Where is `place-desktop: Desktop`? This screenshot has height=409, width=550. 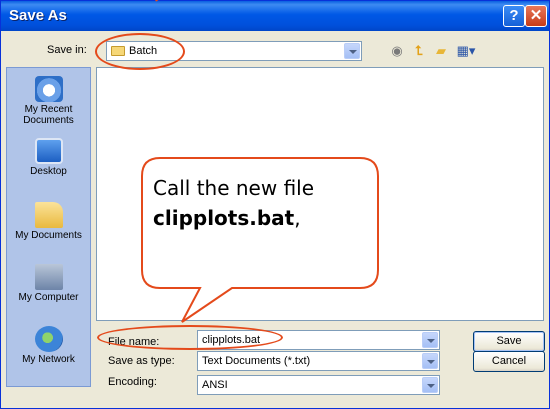 place-desktop: Desktop is located at coordinates (48, 157).